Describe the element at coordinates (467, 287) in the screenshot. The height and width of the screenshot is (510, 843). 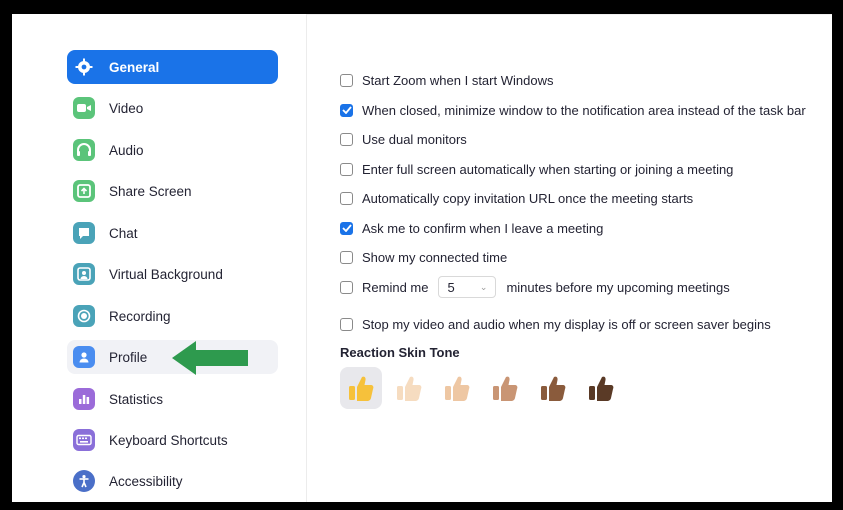
I see `remind-minutes-select: 5 ⌄` at that location.